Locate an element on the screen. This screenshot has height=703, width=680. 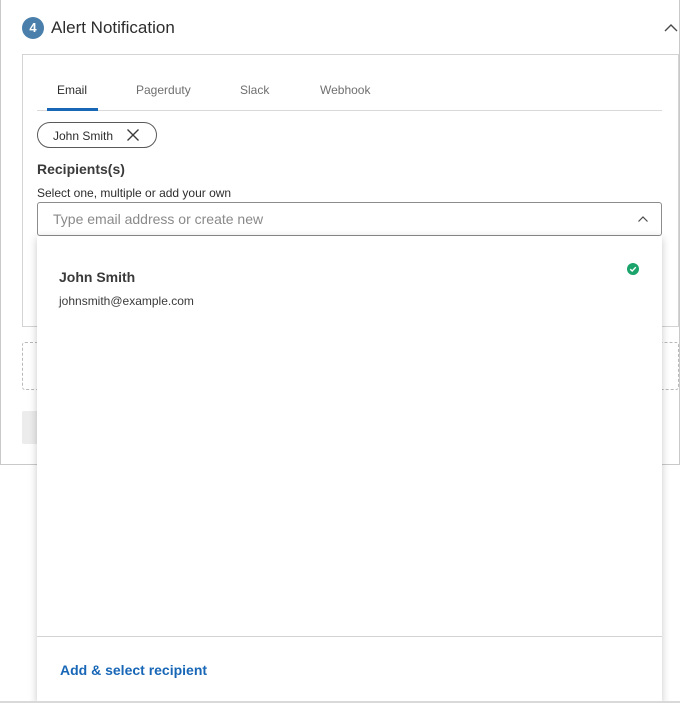
tab-webhook: Webhook is located at coordinates (345, 90).